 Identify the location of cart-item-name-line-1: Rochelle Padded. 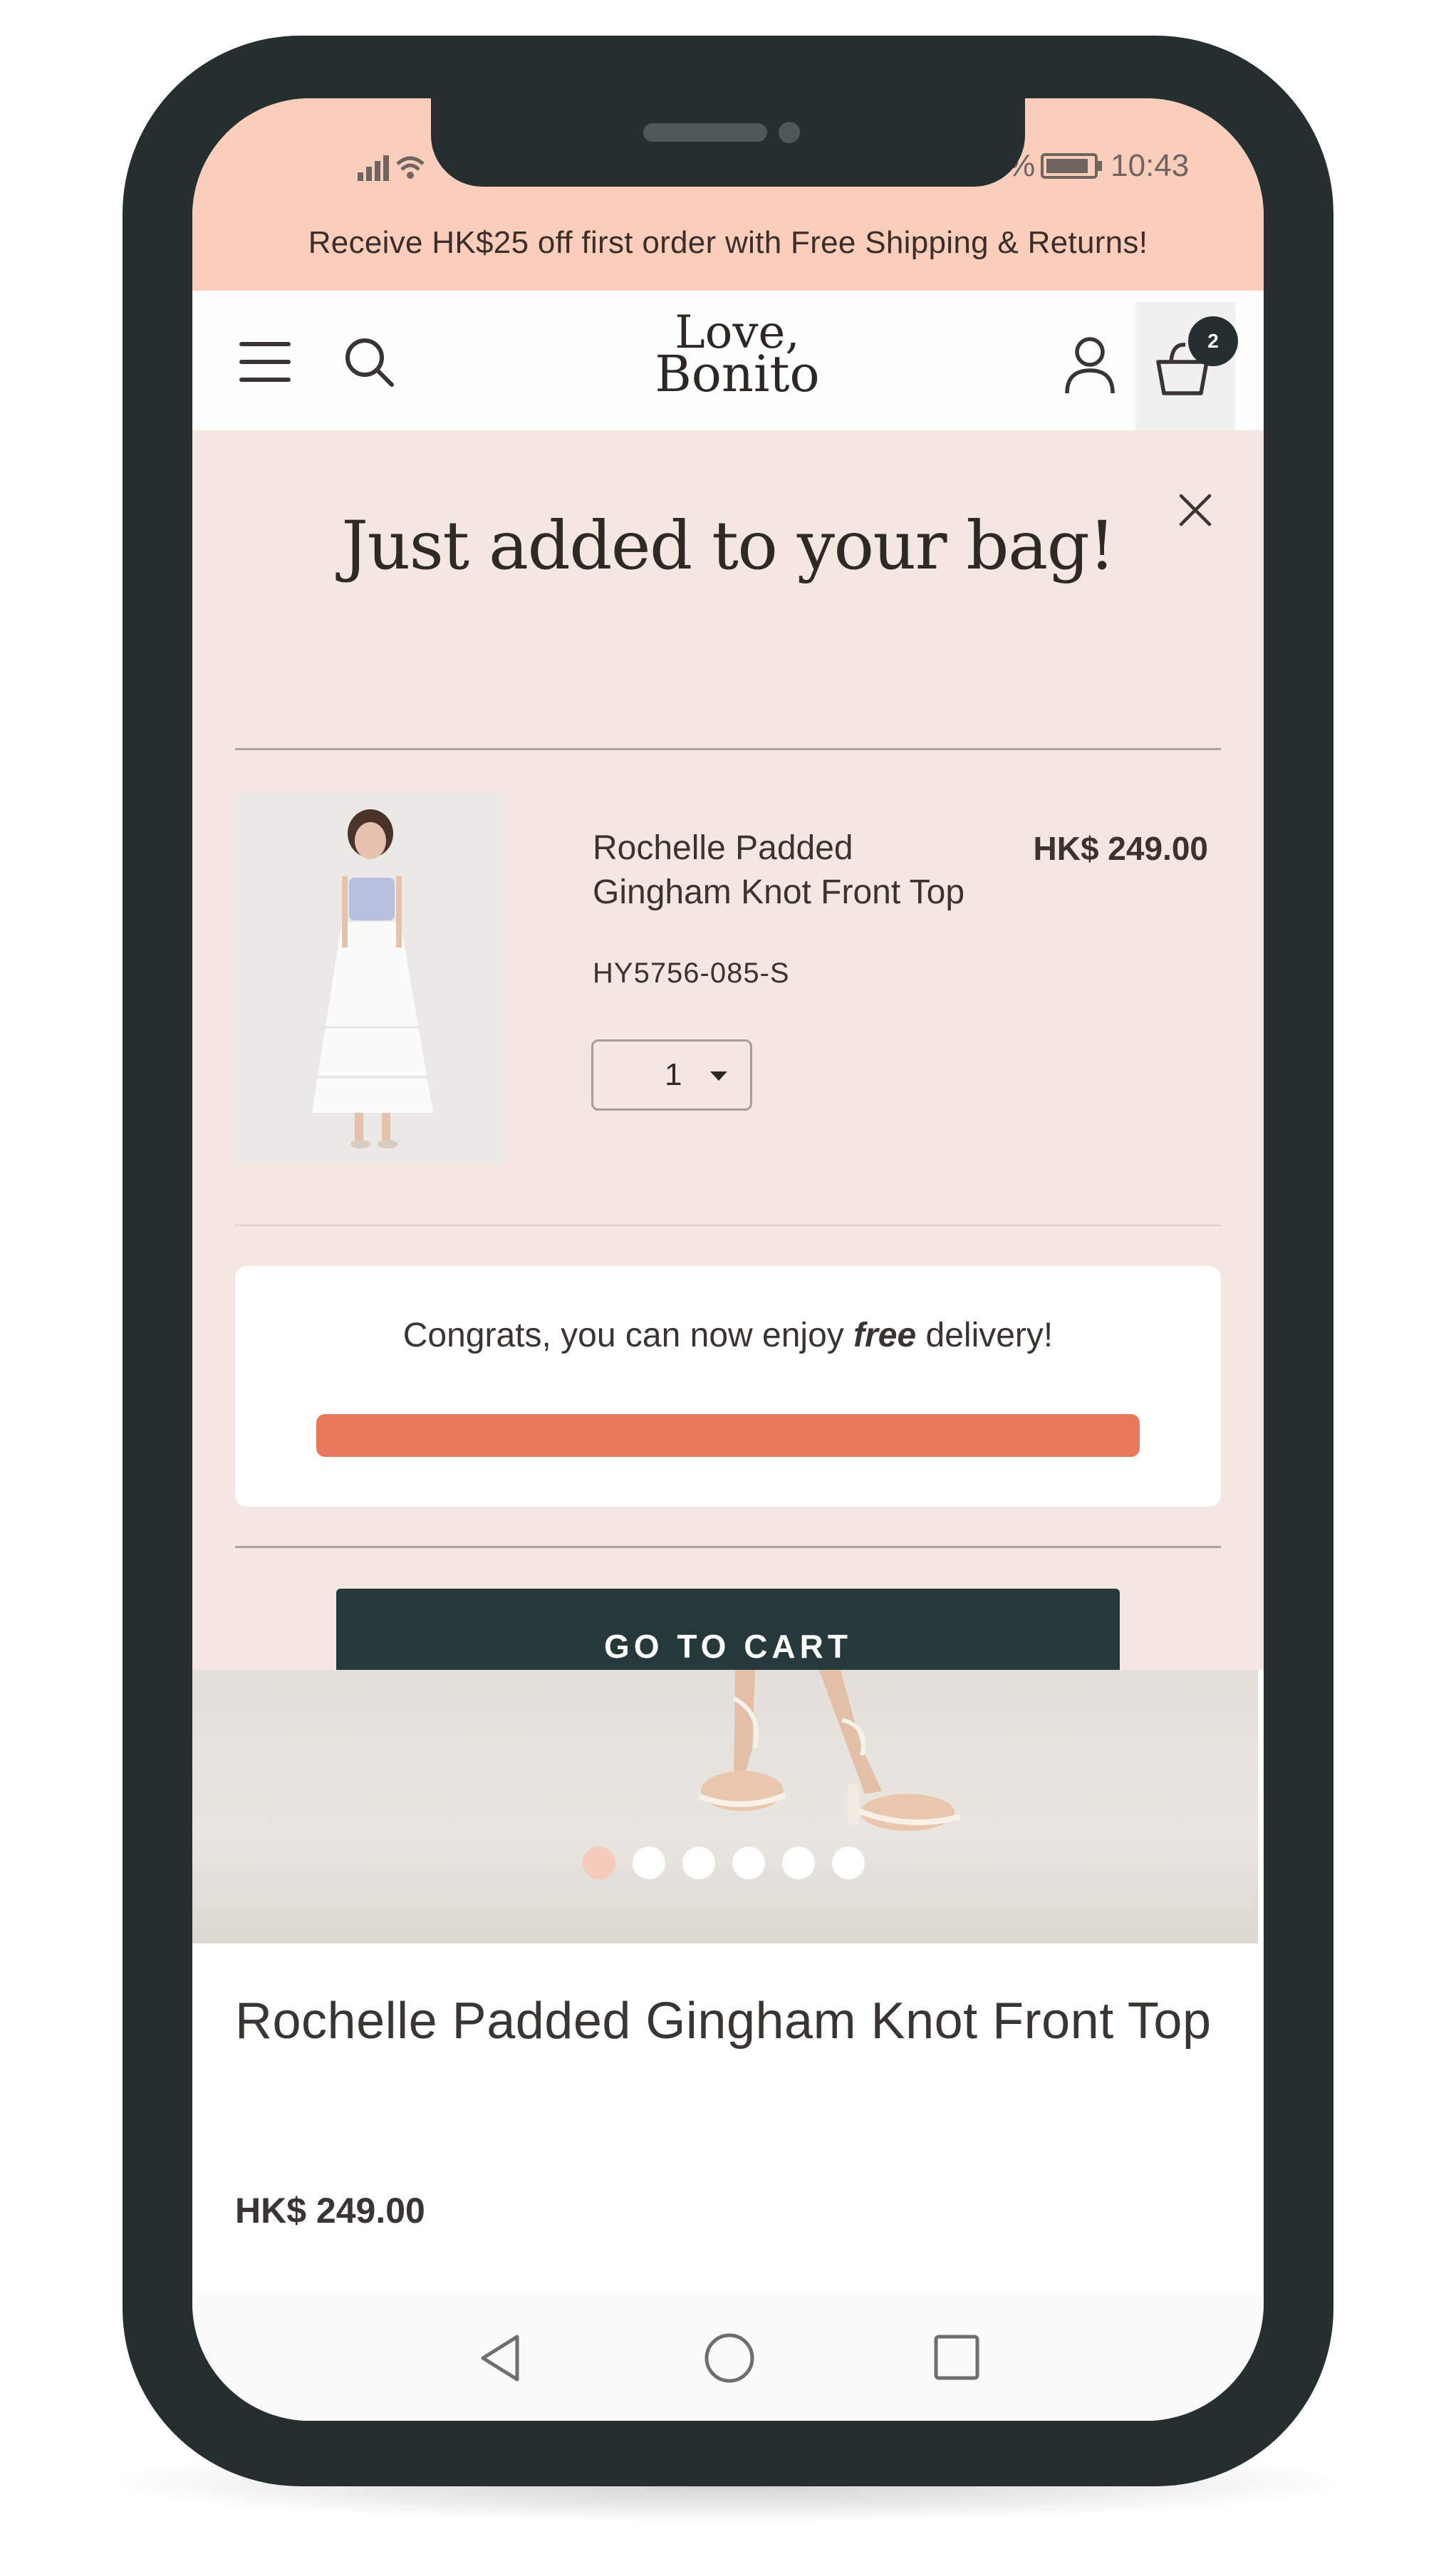
(723, 848).